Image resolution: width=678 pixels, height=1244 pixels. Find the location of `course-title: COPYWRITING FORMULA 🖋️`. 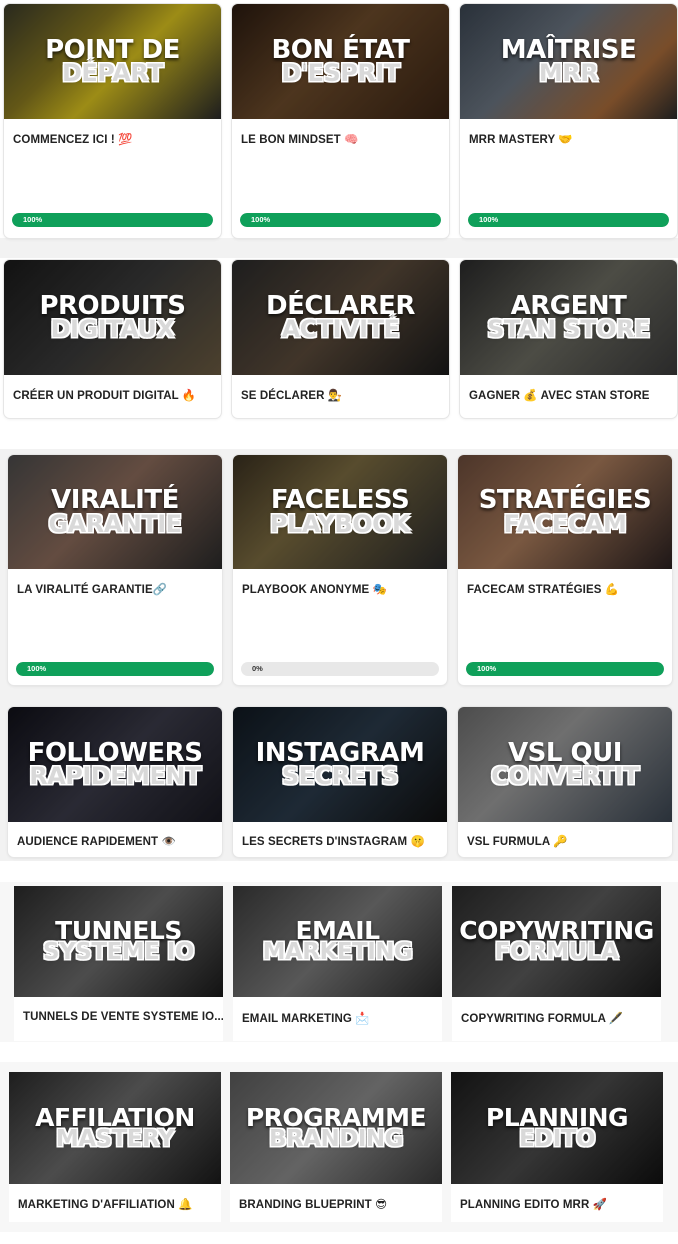

course-title: COPYWRITING FORMULA 🖋️ is located at coordinates (542, 1018).